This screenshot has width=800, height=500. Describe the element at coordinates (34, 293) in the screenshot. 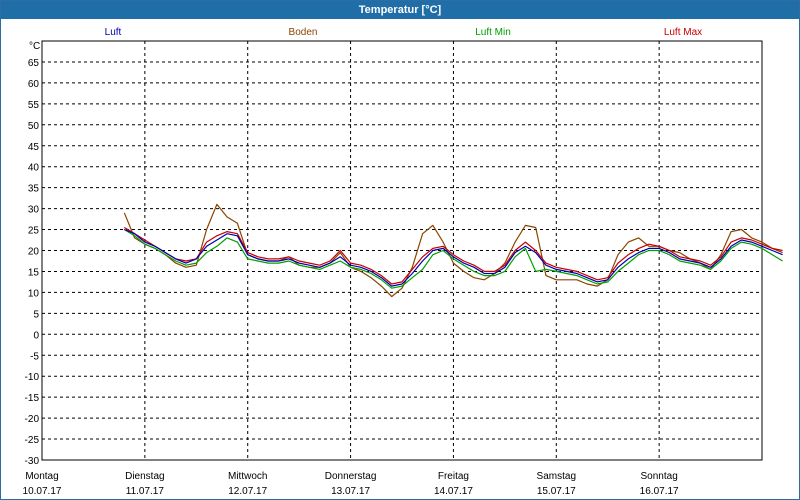

I see `y-tick-label: 10` at that location.